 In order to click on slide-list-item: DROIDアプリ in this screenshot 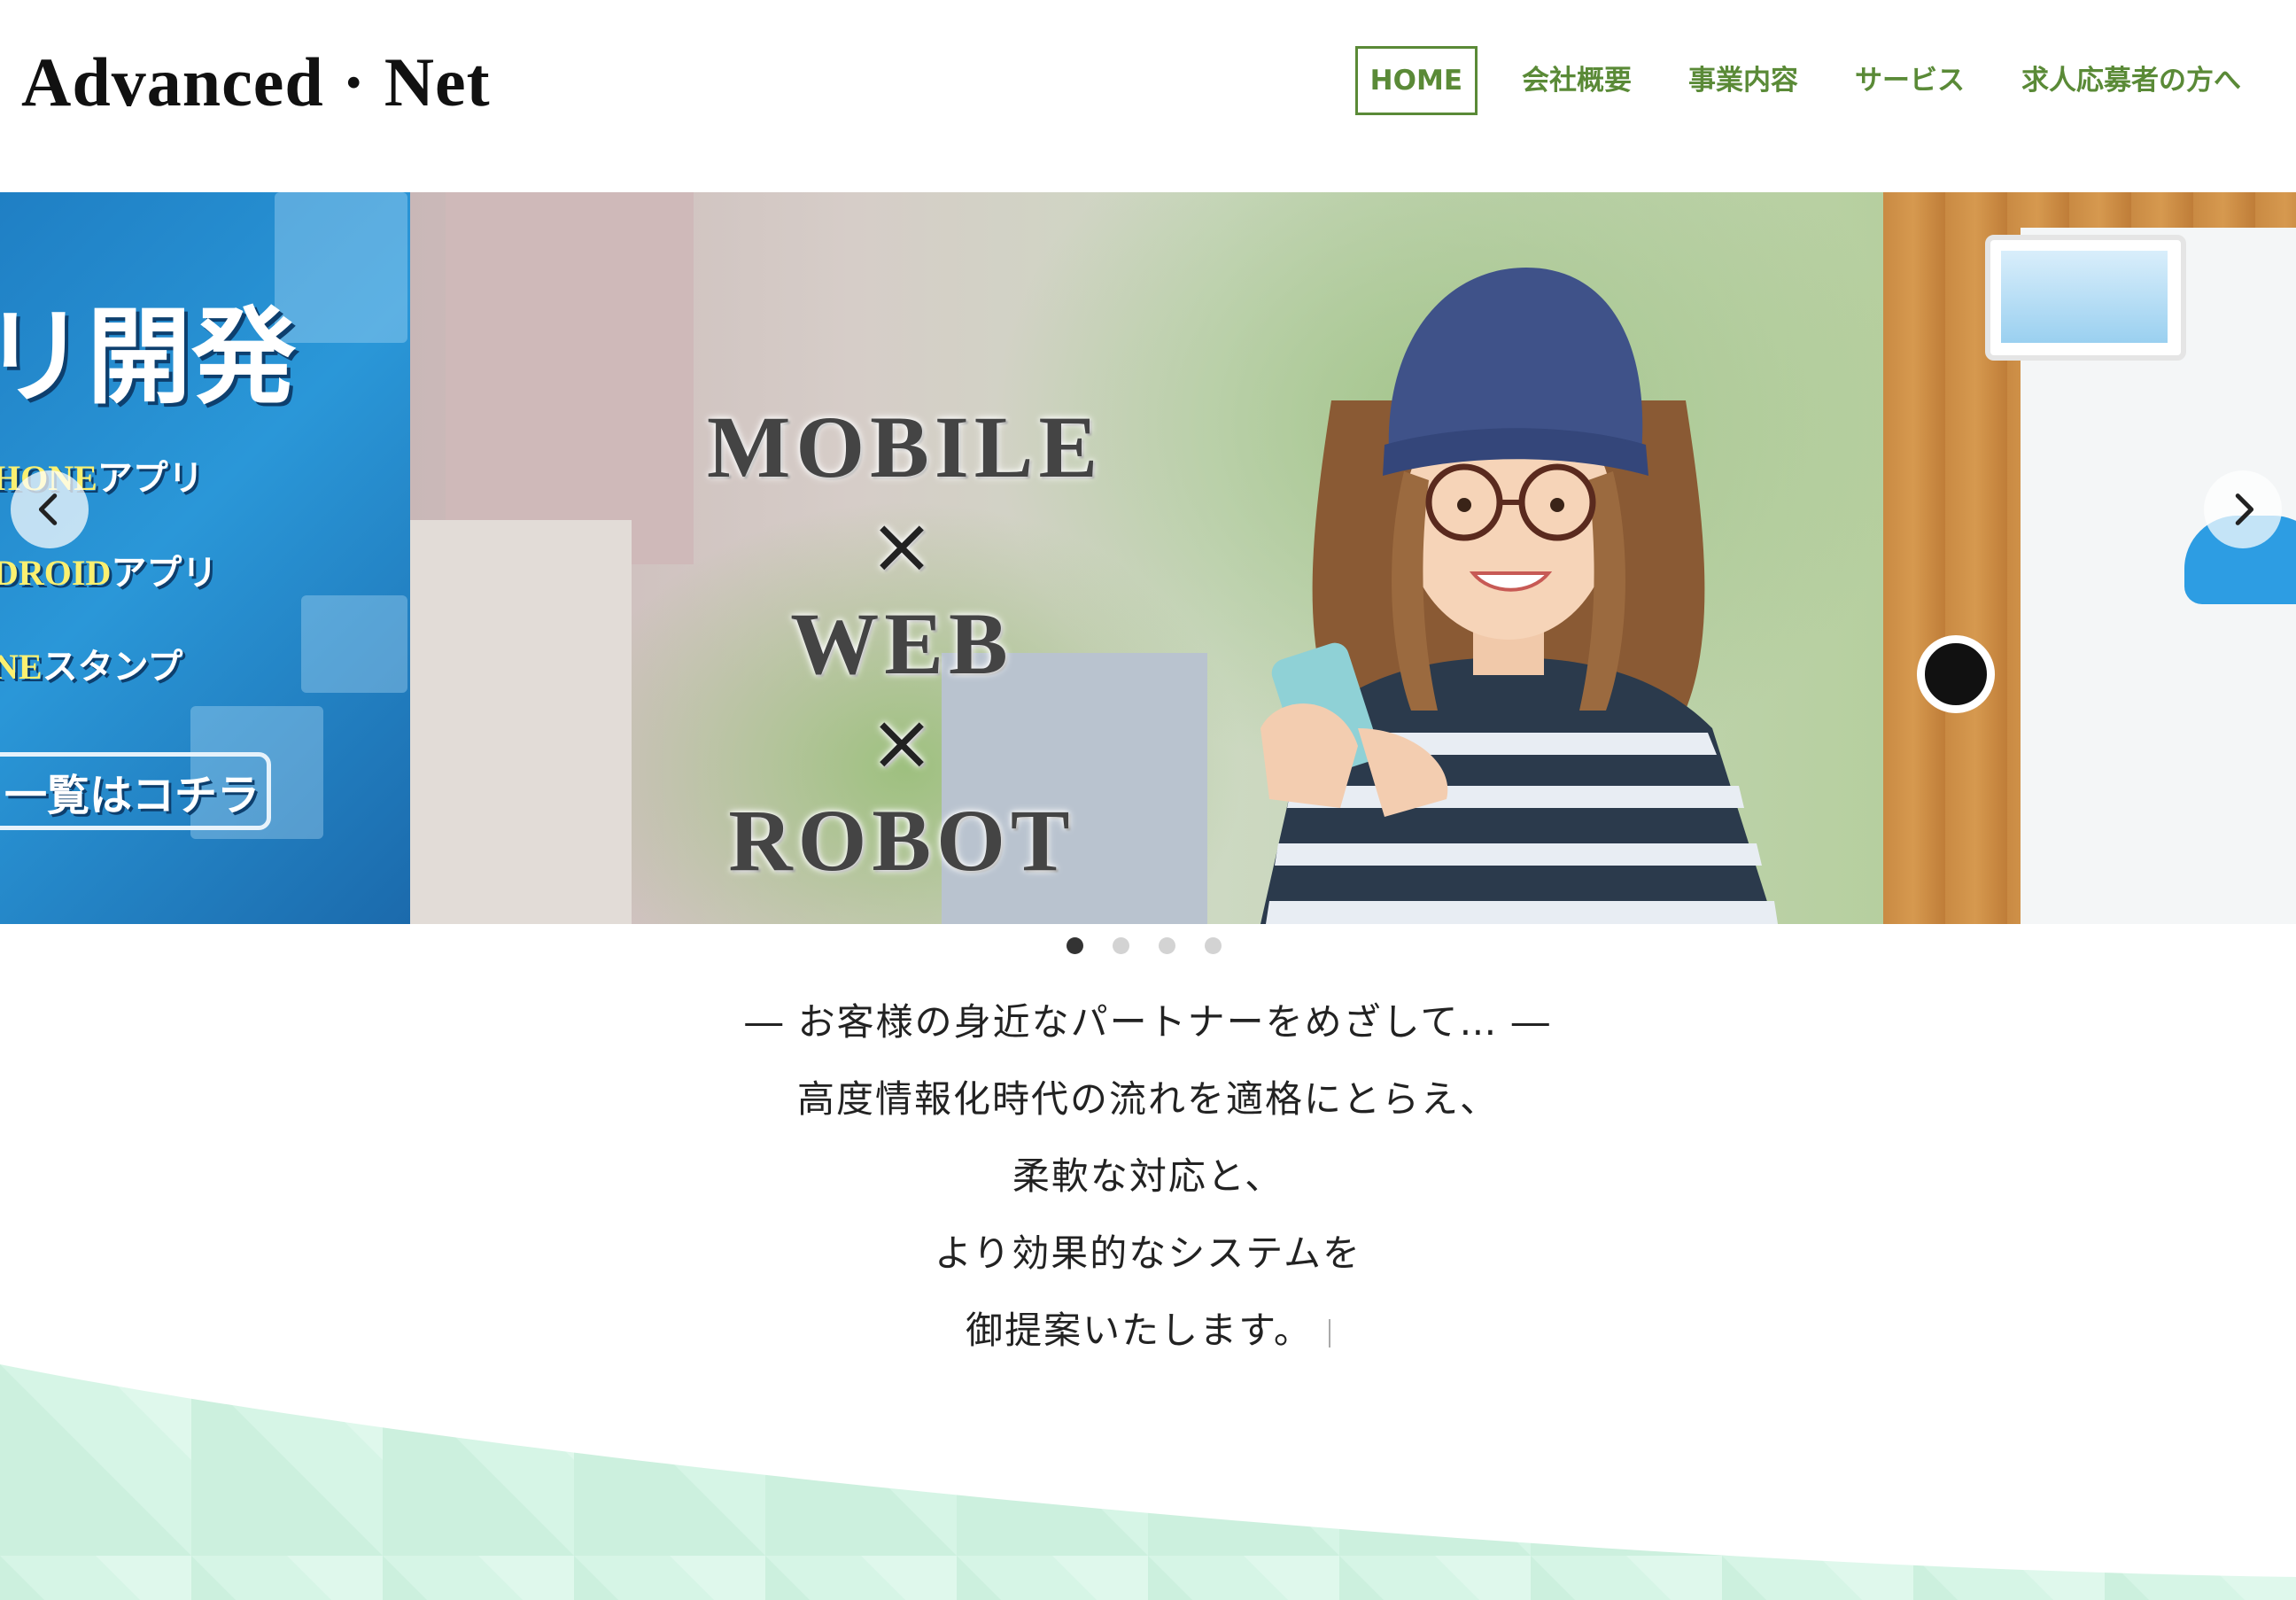, I will do `click(109, 569)`.